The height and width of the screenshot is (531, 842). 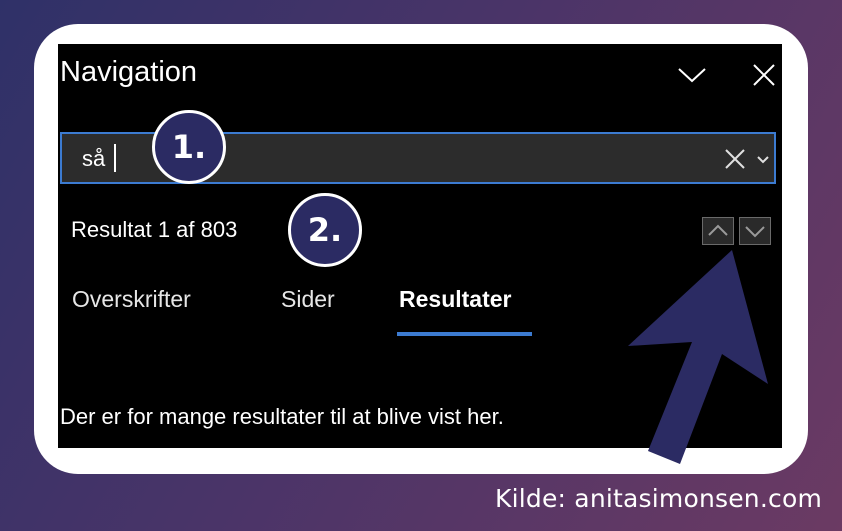 I want to click on text-caret, so click(x=115, y=158).